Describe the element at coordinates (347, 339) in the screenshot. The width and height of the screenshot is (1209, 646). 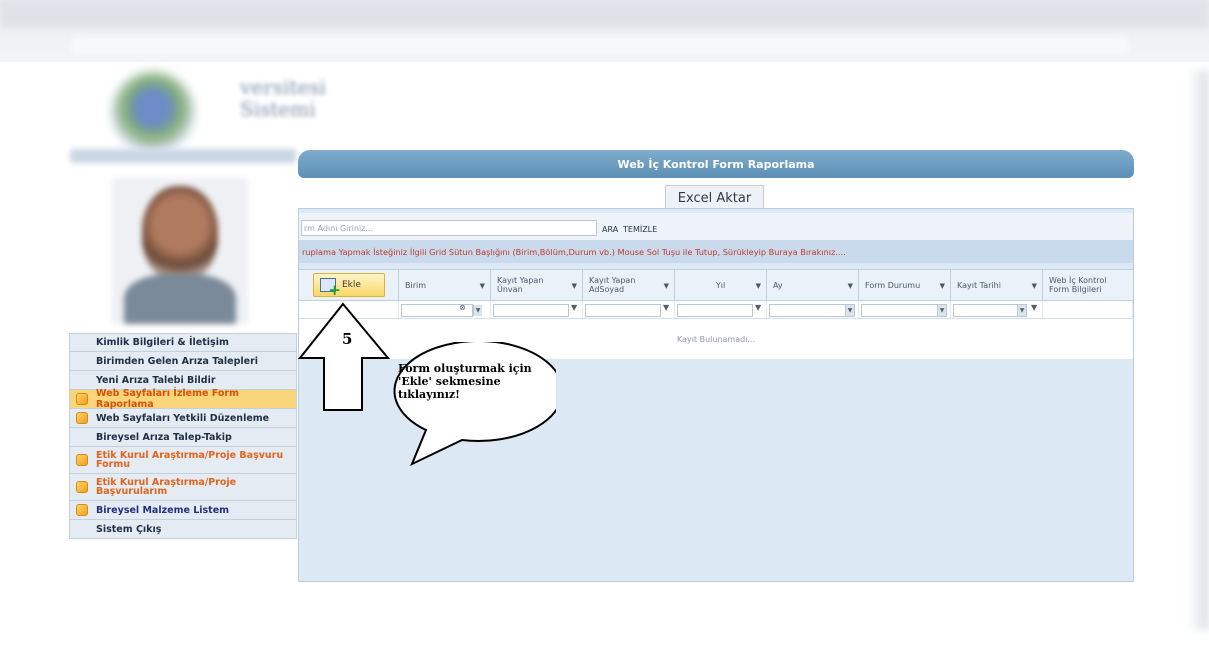
I see `step-number: 5` at that location.